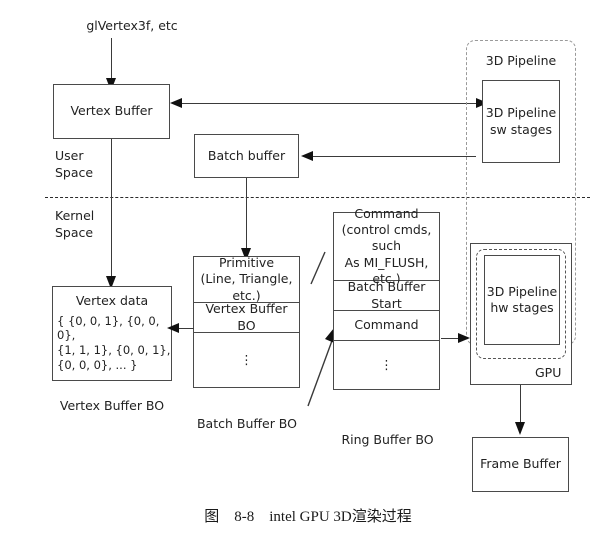 The height and width of the screenshot is (544, 616). I want to click on vertex-buffer-to-vertex-data-line, so click(112, 210).